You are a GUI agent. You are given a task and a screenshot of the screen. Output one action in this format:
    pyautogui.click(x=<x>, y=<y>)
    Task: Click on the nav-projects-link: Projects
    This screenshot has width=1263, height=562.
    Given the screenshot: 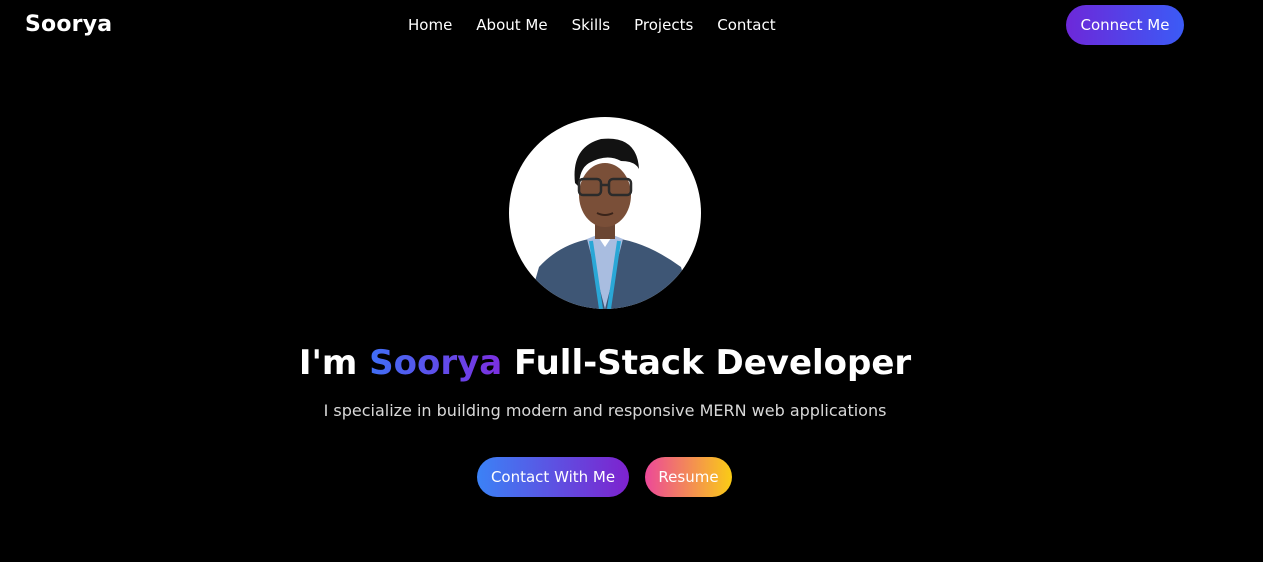 What is the action you would take?
    pyautogui.click(x=663, y=25)
    